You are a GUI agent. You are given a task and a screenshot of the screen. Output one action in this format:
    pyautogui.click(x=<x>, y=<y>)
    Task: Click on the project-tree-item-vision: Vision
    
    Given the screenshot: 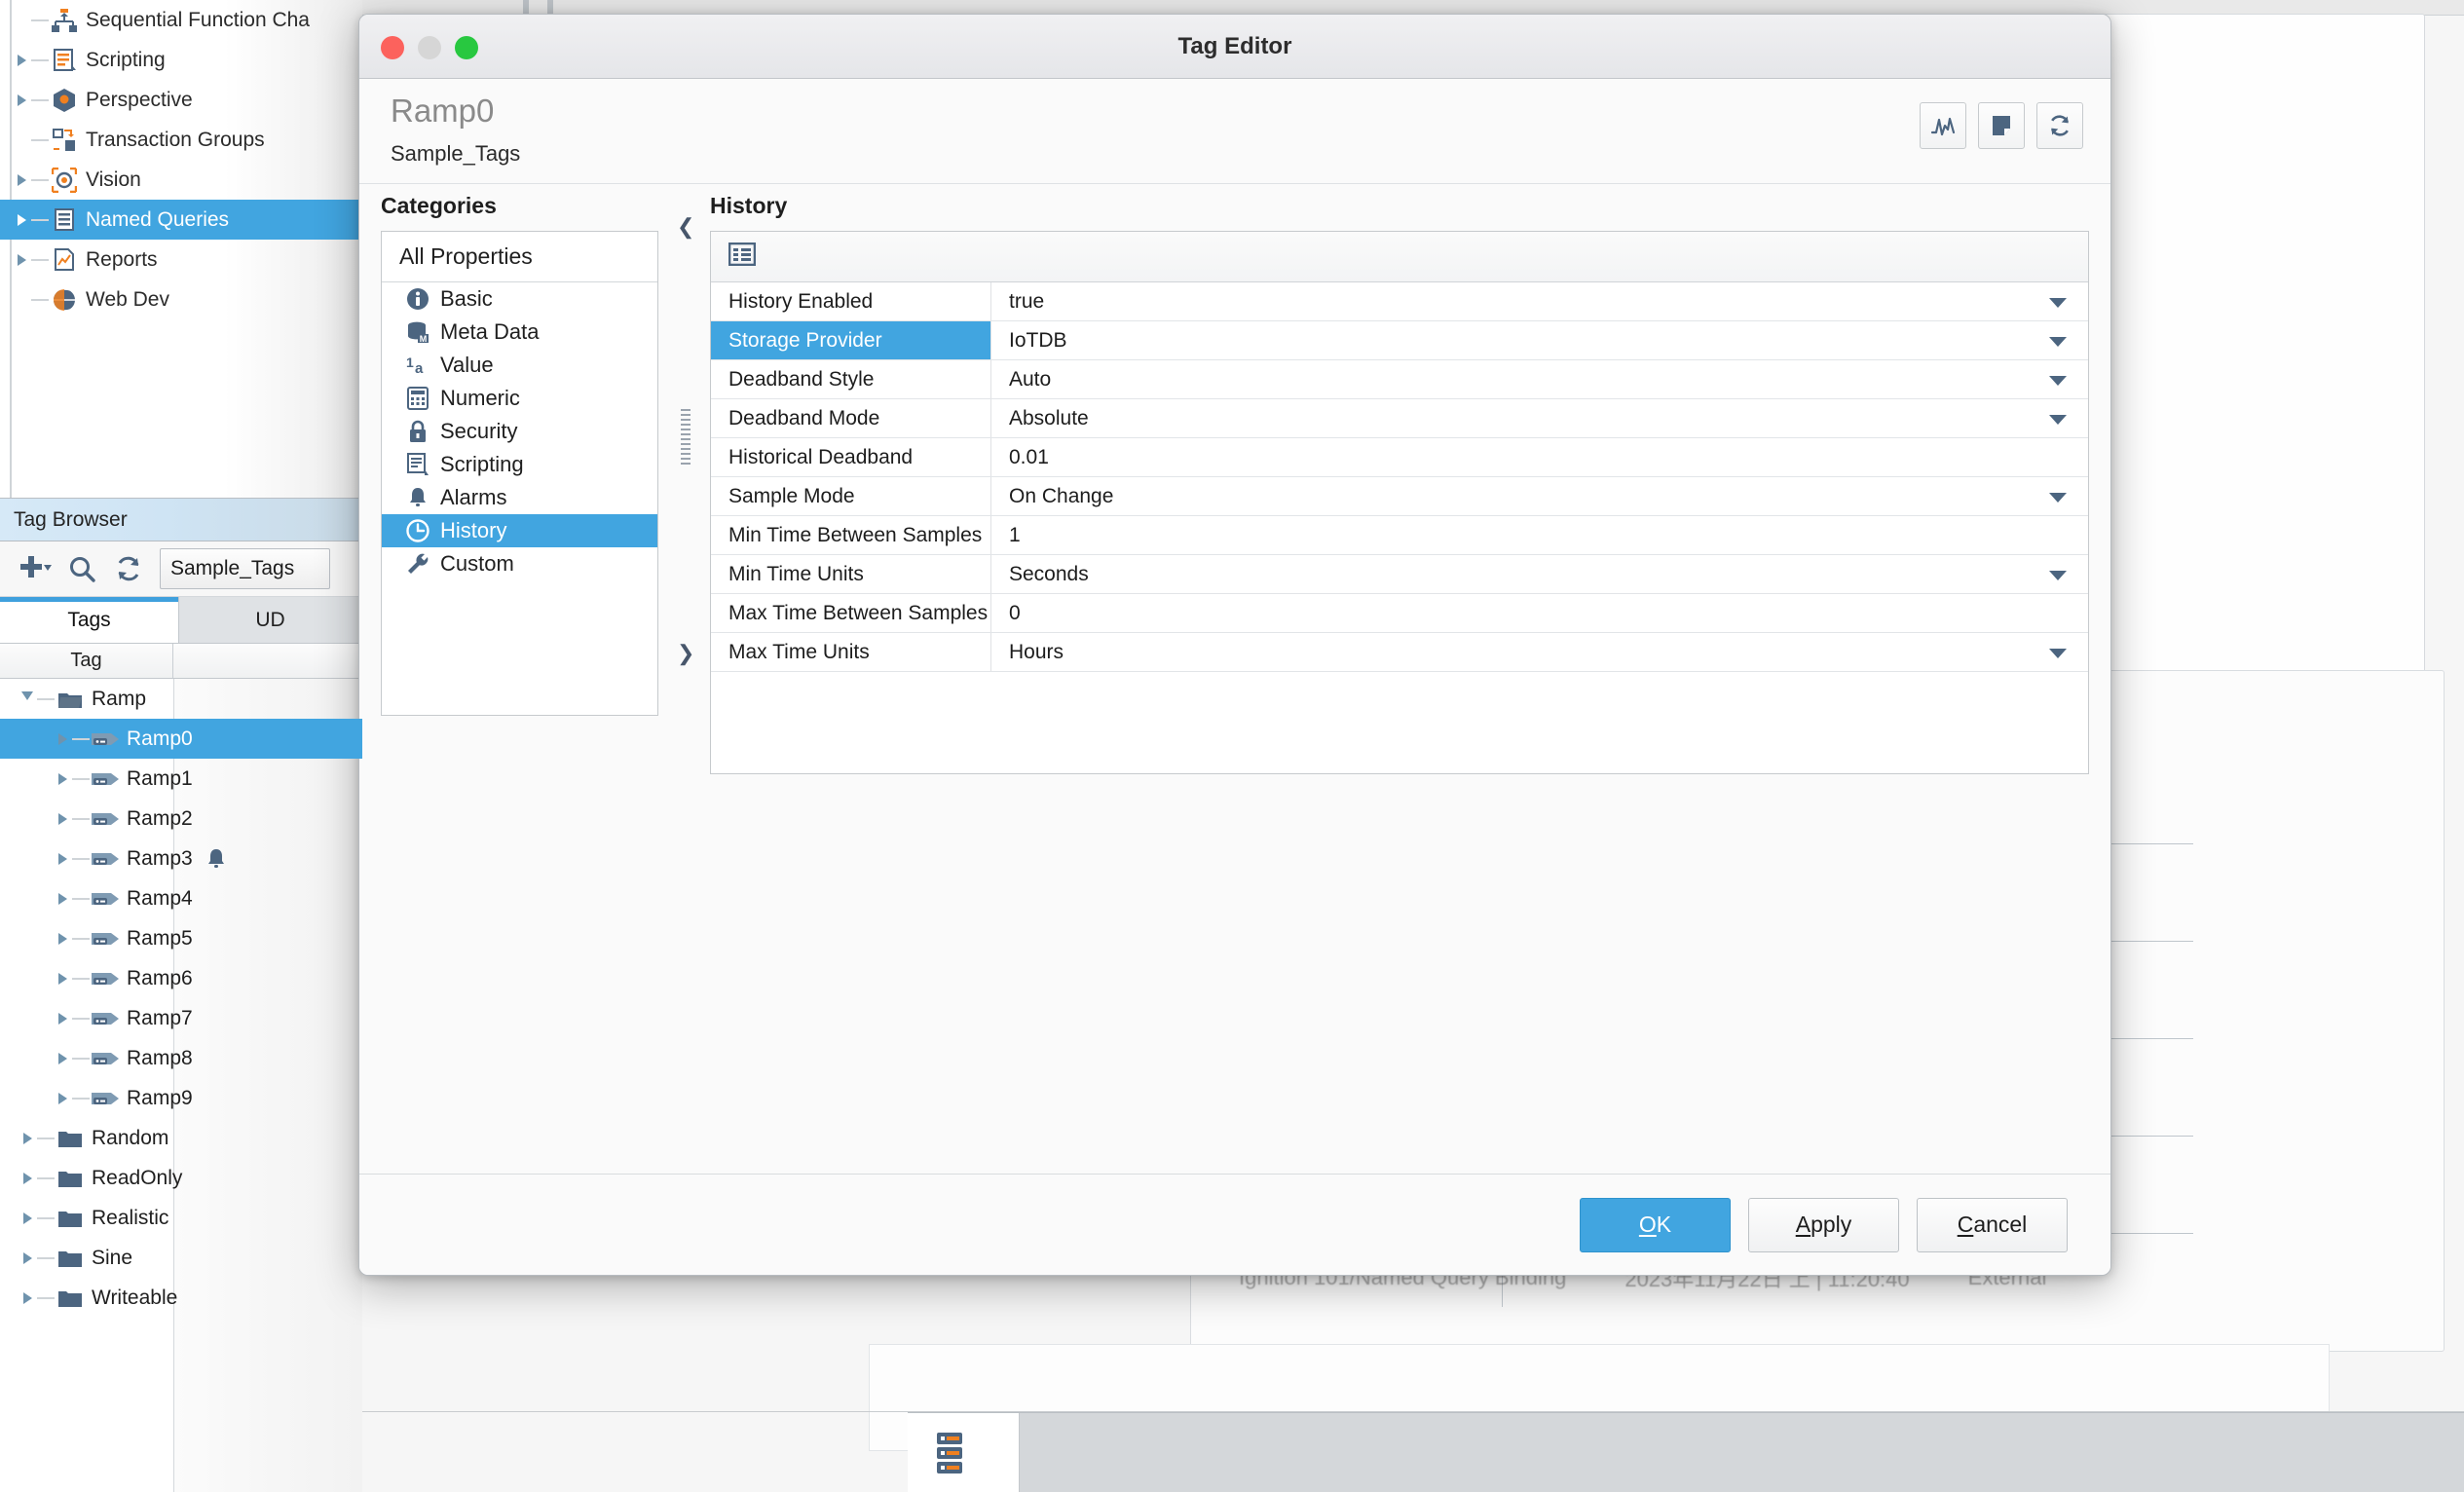 What is the action you would take?
    pyautogui.click(x=181, y=180)
    